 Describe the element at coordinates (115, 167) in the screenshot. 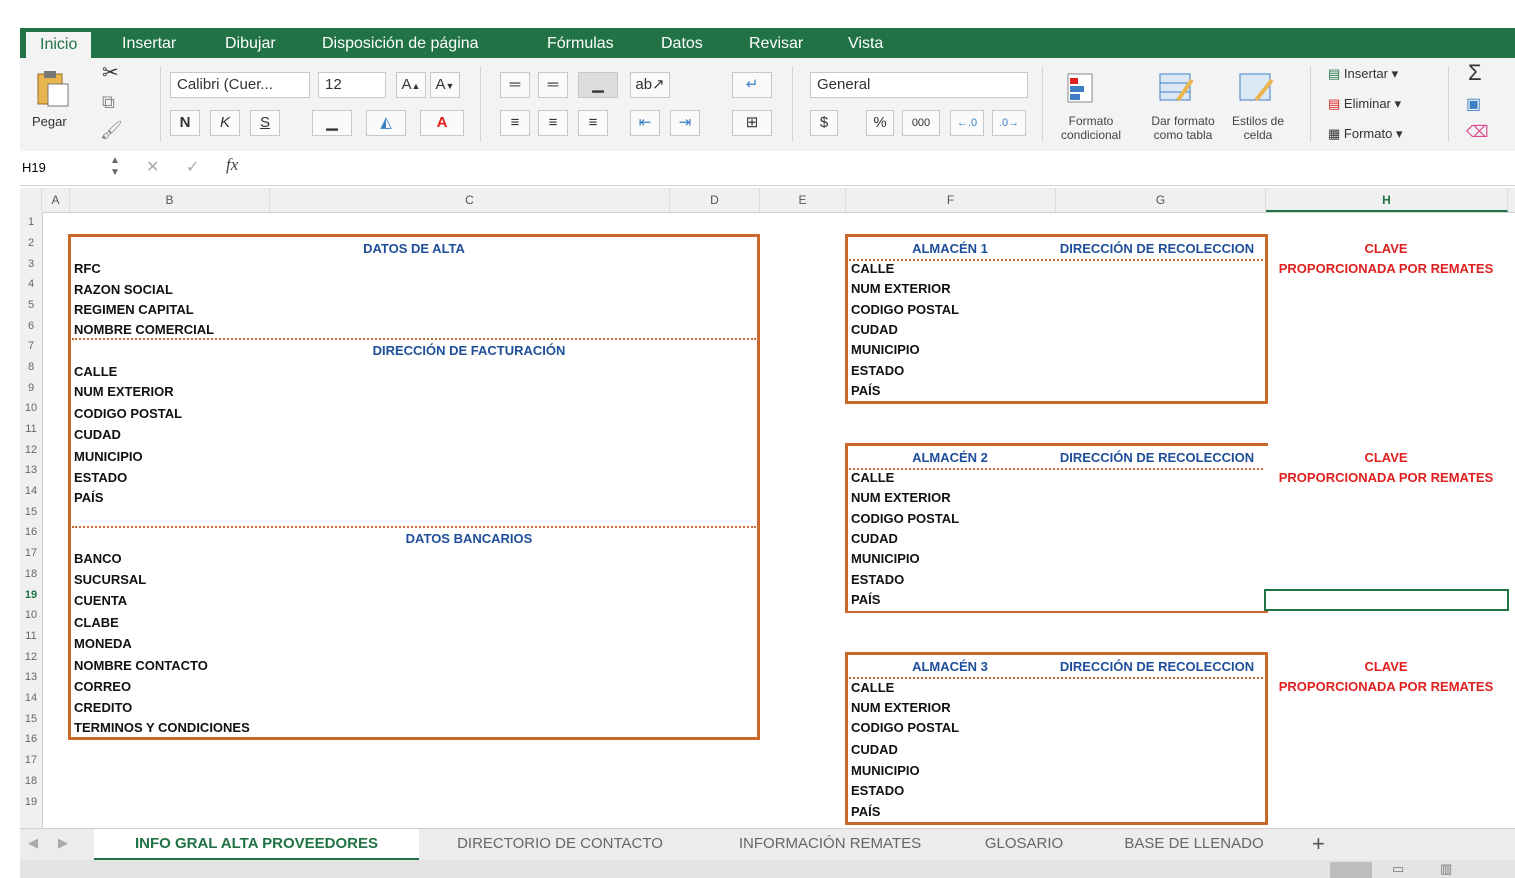

I see `name-box-stepper: ▲ ▼` at that location.